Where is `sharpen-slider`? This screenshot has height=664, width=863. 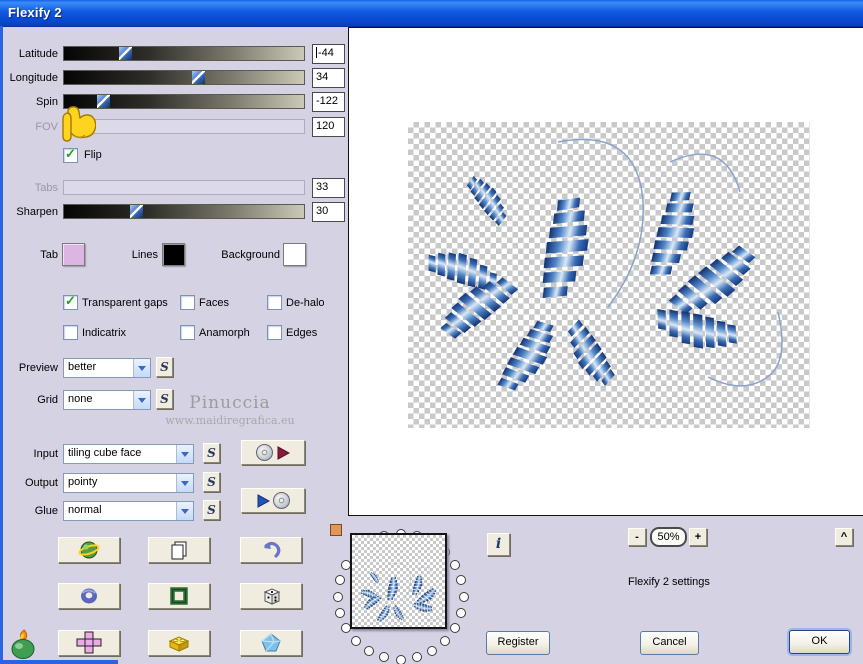 sharpen-slider is located at coordinates (184, 211).